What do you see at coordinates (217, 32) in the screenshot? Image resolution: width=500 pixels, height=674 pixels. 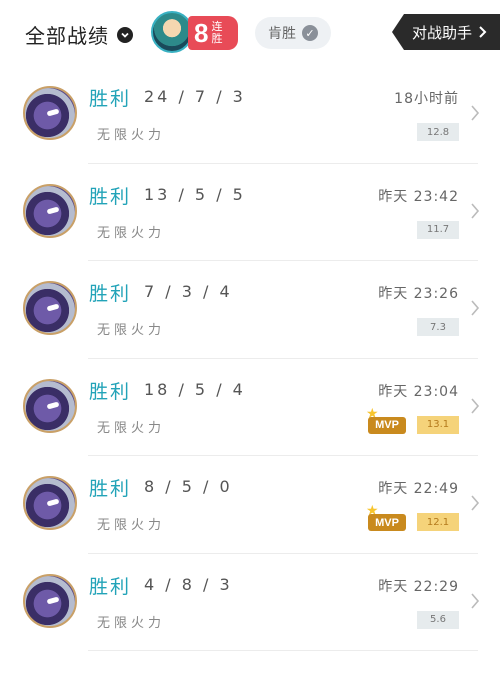 I see `streak-label: 连胜` at bounding box center [217, 32].